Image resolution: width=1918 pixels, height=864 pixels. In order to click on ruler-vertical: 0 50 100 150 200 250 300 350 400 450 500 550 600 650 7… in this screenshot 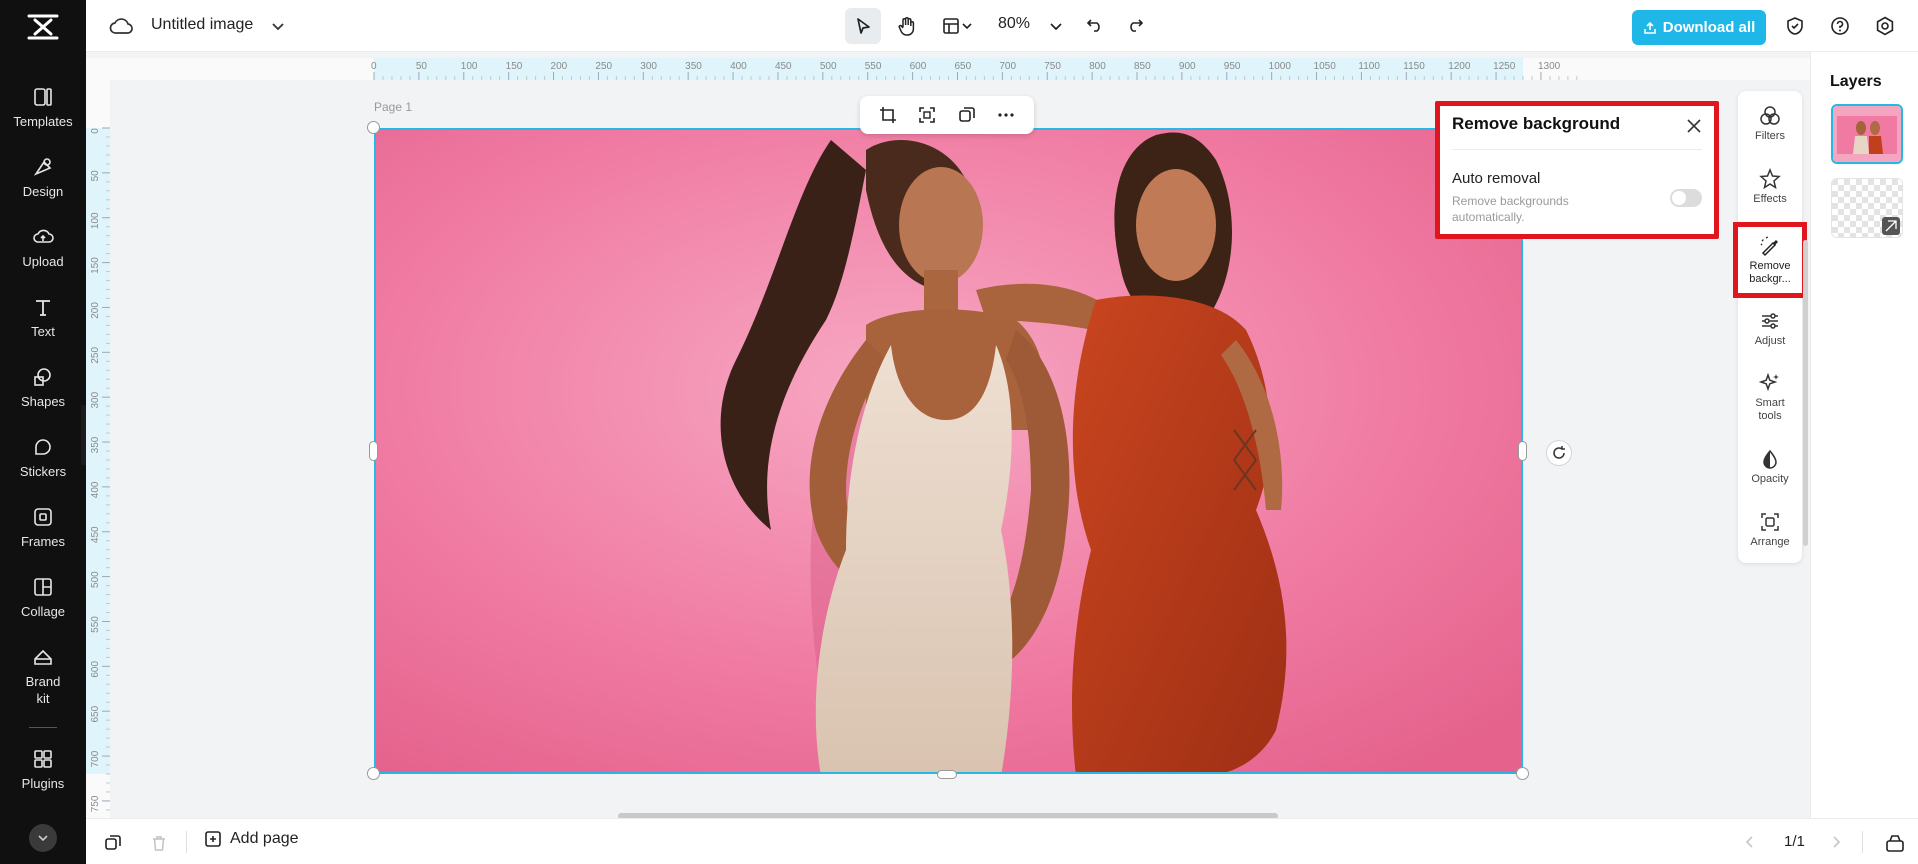, I will do `click(98, 450)`.